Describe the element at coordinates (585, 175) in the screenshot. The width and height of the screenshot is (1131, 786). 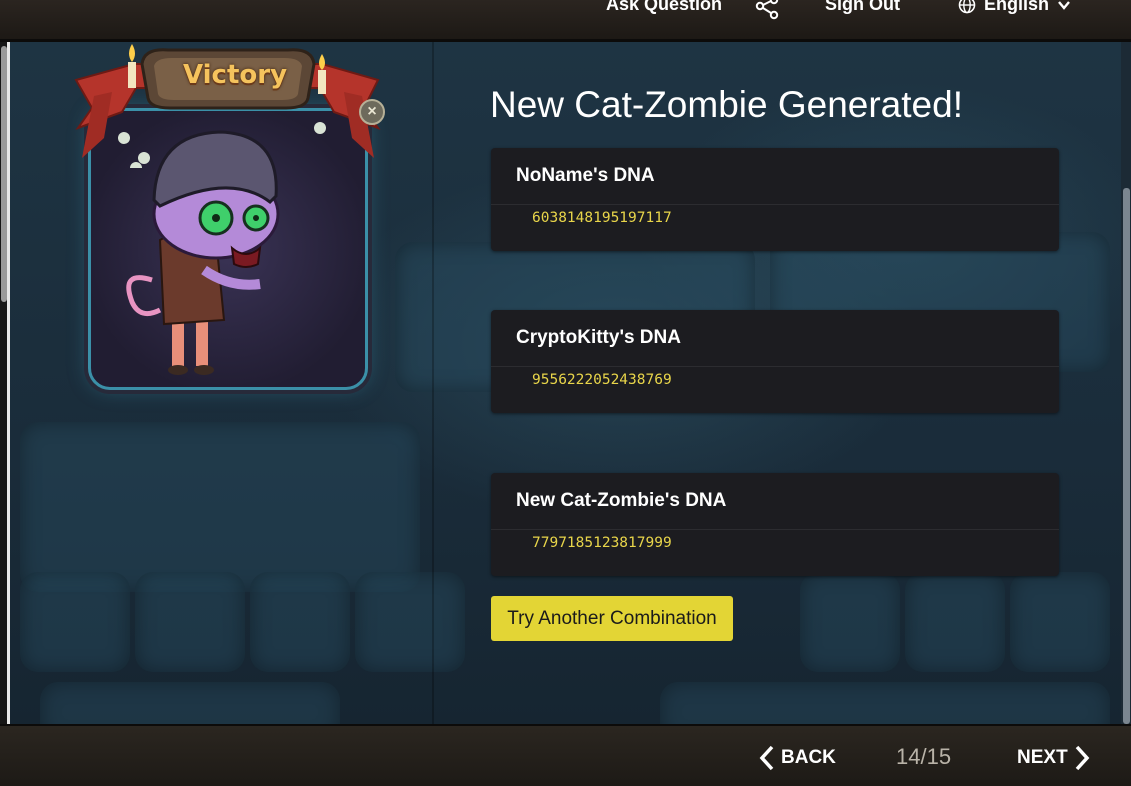
I see `dna-card-title: NoName's DNA` at that location.